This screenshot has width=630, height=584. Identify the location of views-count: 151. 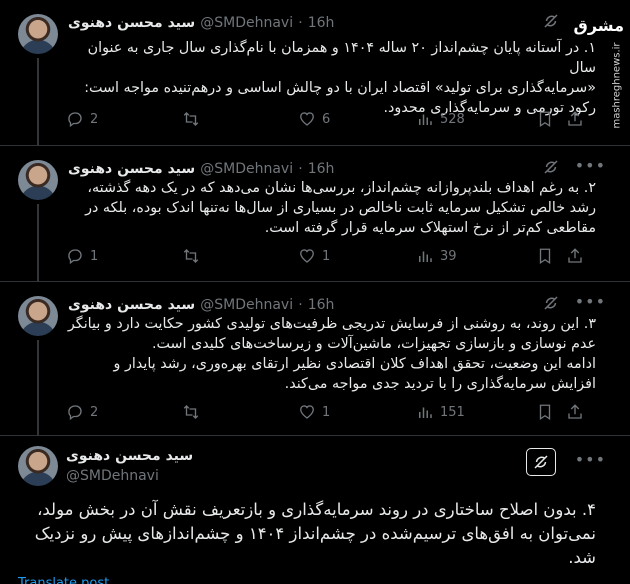
(452, 412).